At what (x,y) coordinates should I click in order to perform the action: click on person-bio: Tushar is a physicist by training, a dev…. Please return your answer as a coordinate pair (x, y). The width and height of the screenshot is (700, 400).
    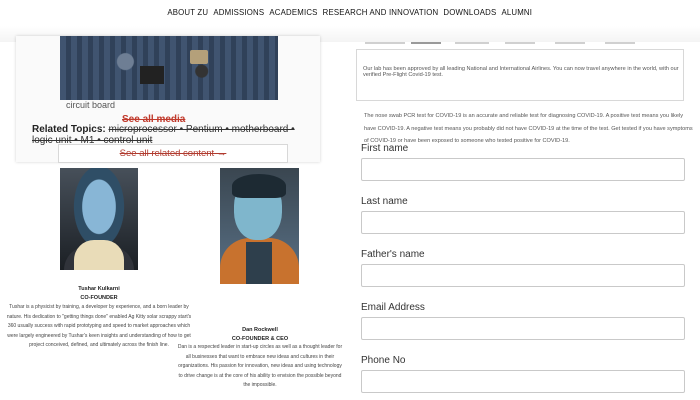
    Looking at the image, I should click on (99, 326).